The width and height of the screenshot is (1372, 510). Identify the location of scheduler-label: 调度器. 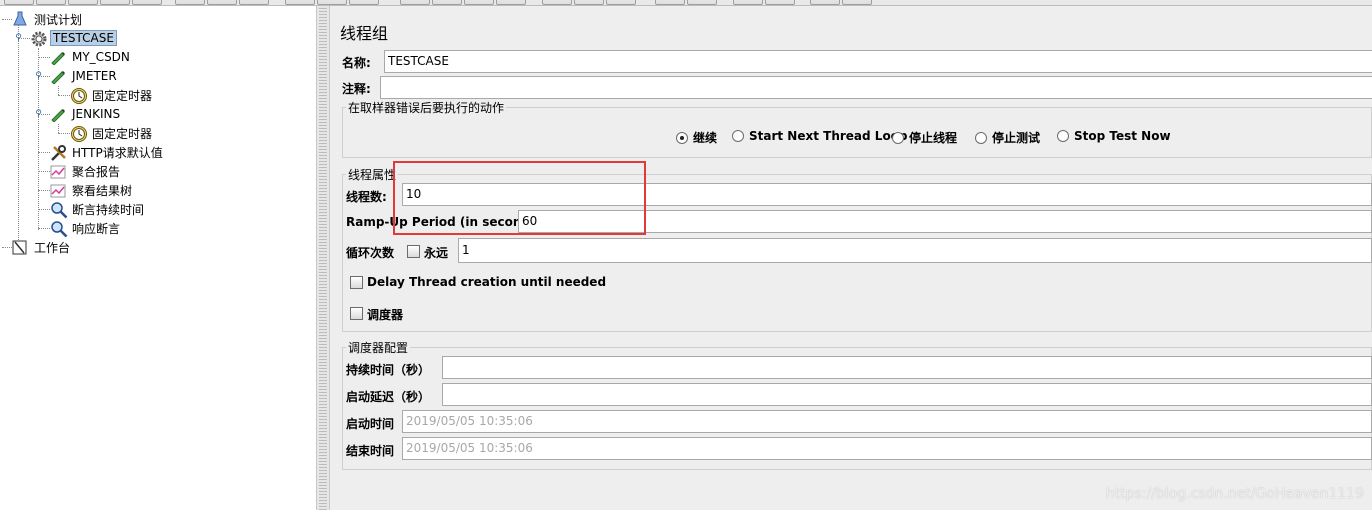
(385, 315).